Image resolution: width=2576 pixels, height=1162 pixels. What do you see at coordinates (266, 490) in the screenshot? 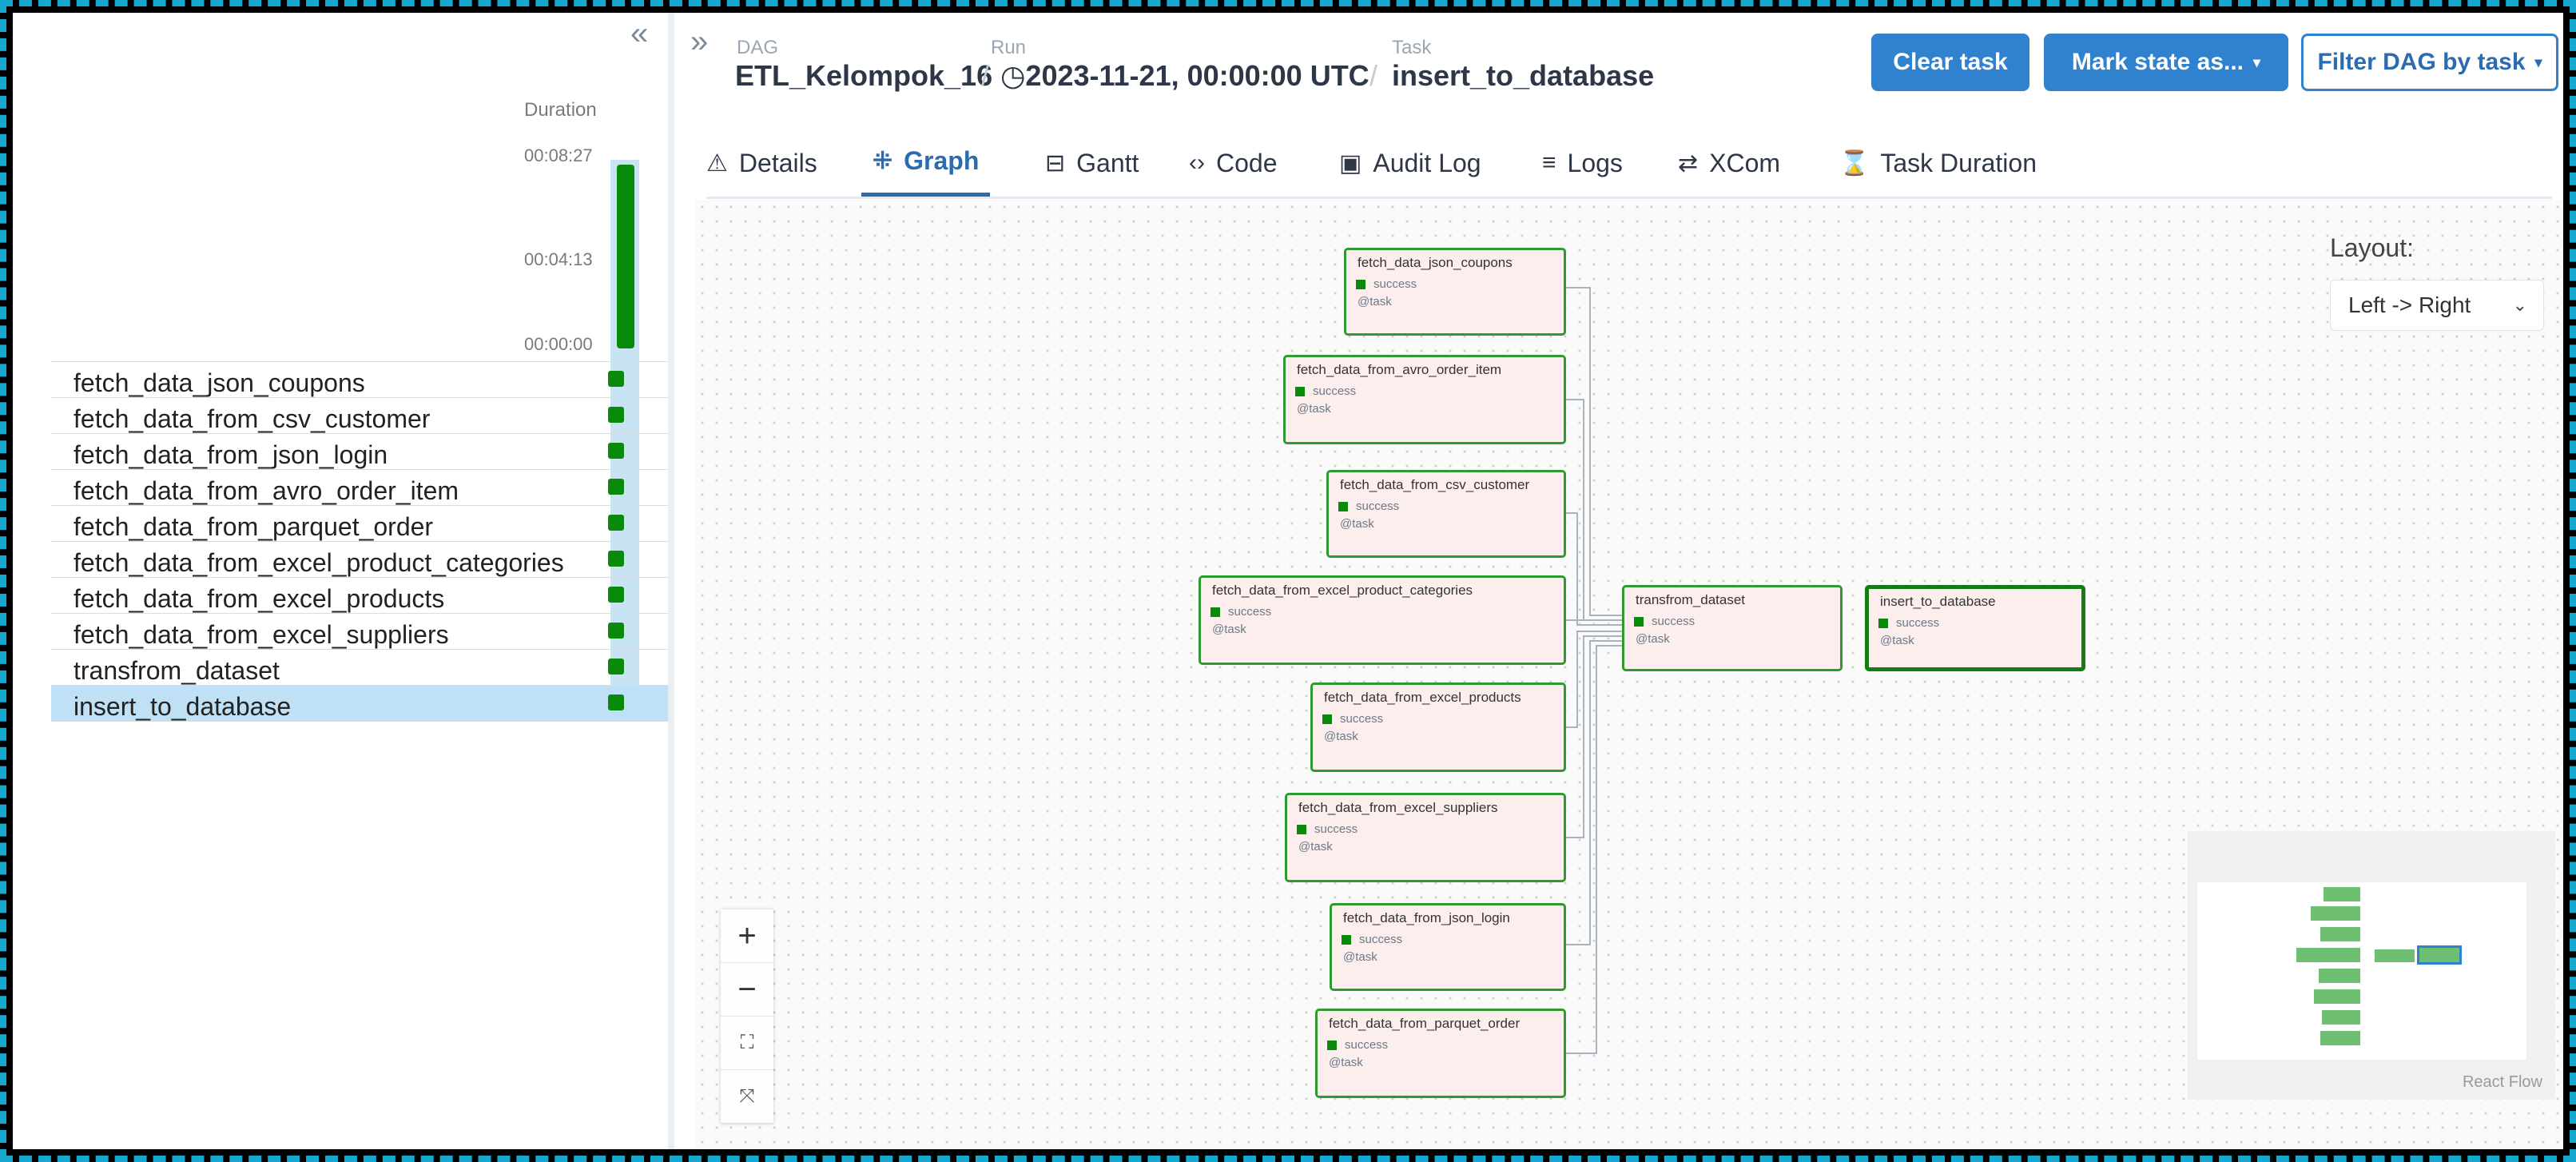
I see `task-name: fetch_data_from_avro_order_item` at bounding box center [266, 490].